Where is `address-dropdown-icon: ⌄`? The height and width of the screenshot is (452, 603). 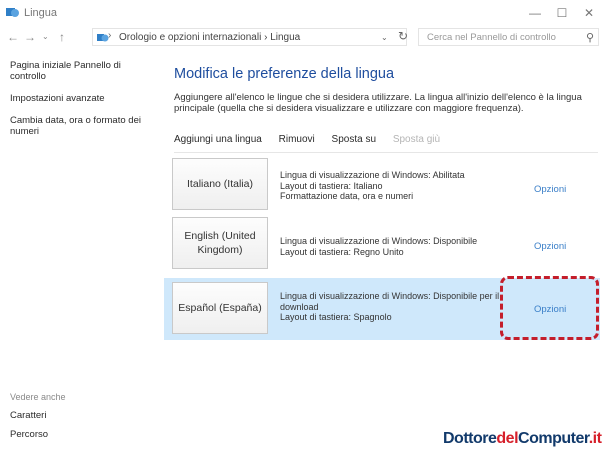
address-dropdown-icon: ⌄ is located at coordinates (384, 37).